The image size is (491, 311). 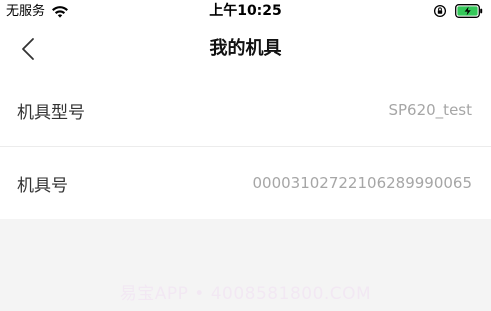 I want to click on status-bar: 无服务 上午10:25, so click(x=245, y=12).